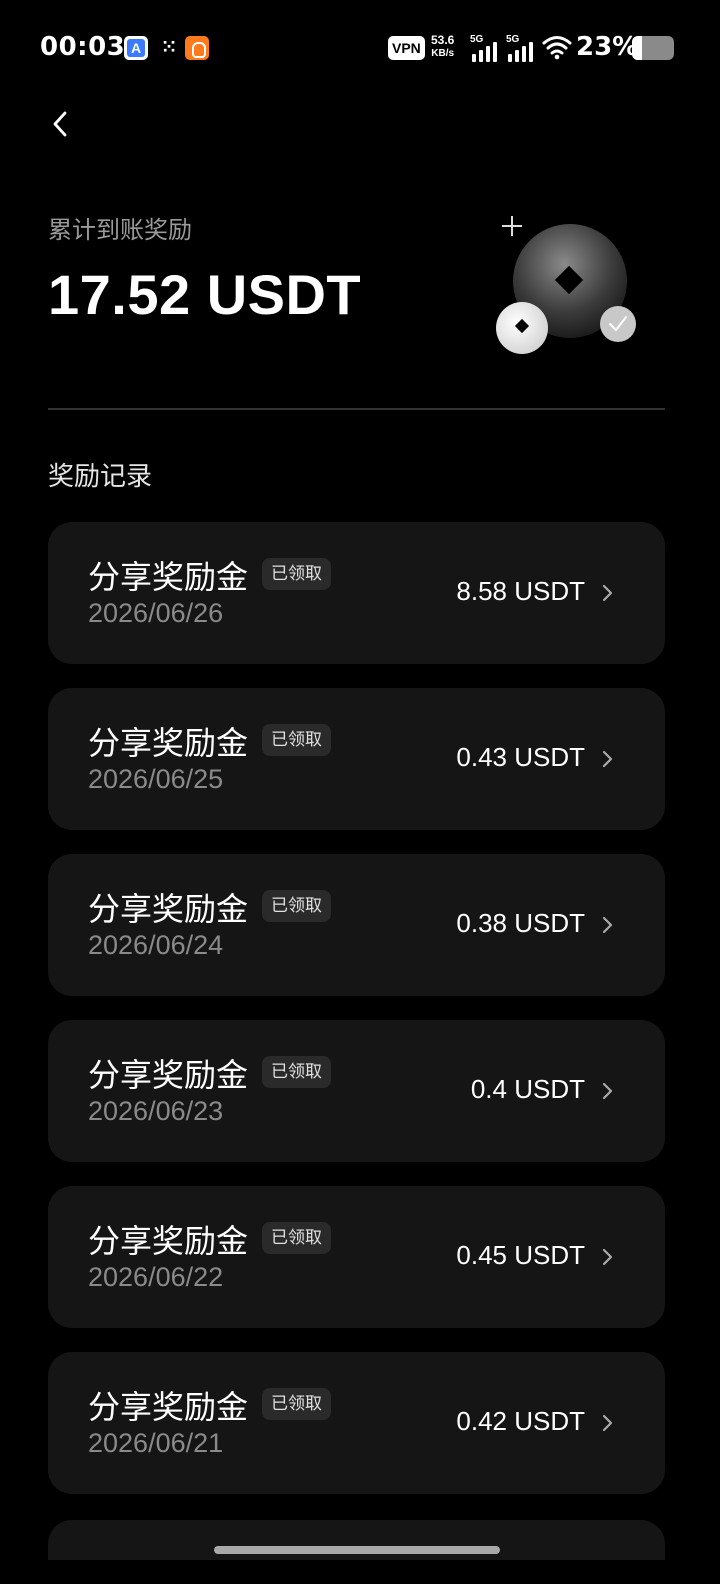 The width and height of the screenshot is (720, 1584). Describe the element at coordinates (520, 591) in the screenshot. I see `record-amount: 8.58 USDT` at that location.